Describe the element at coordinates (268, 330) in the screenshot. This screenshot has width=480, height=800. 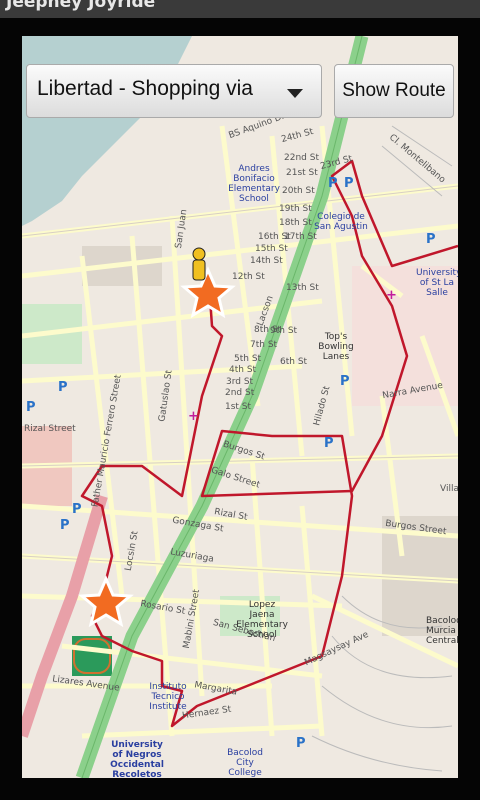
I see `street-label: 8th St` at that location.